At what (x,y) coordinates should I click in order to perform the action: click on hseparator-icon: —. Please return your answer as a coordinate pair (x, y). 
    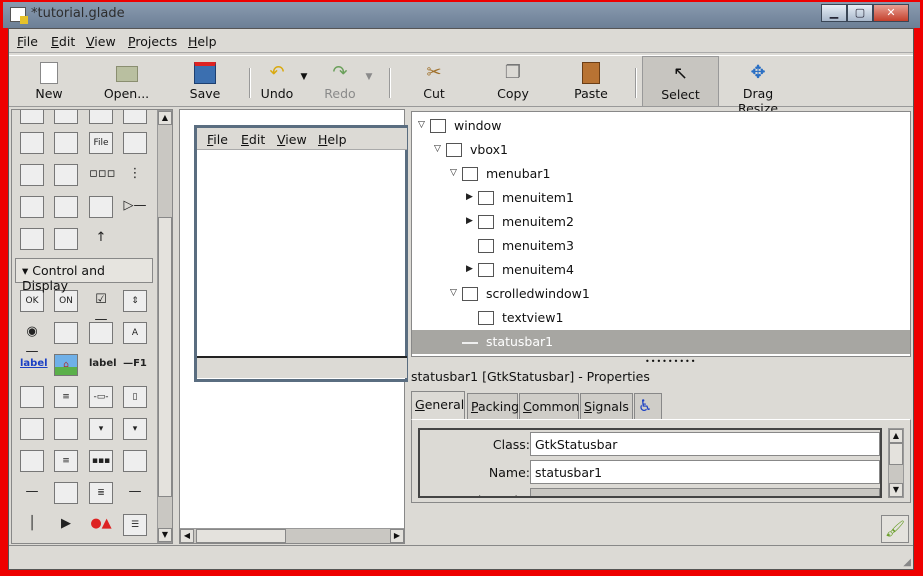
    Looking at the image, I should click on (32, 493).